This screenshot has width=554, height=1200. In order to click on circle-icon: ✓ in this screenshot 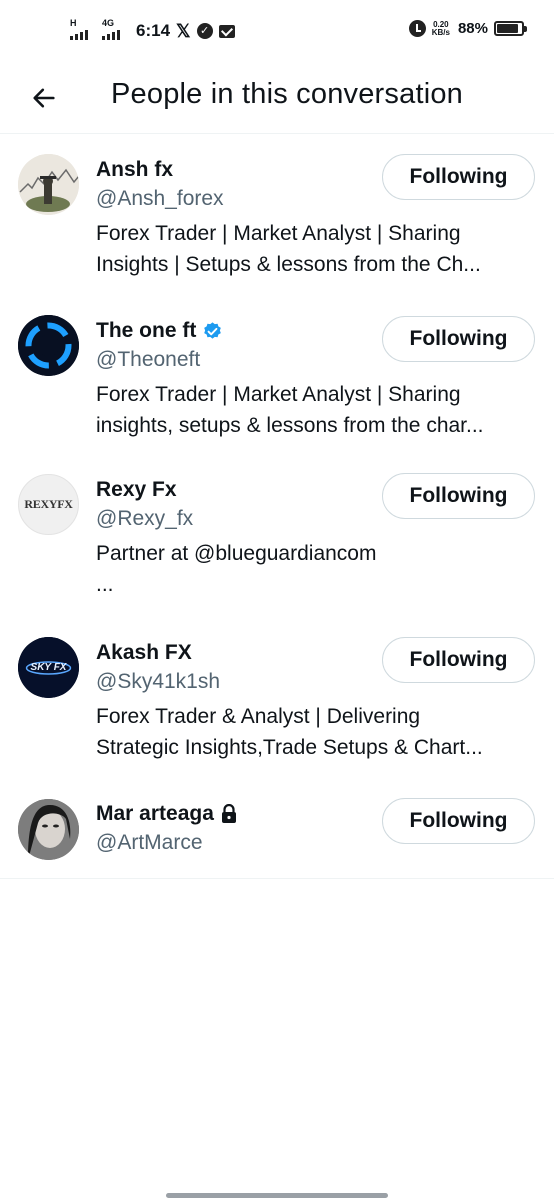, I will do `click(204, 31)`.